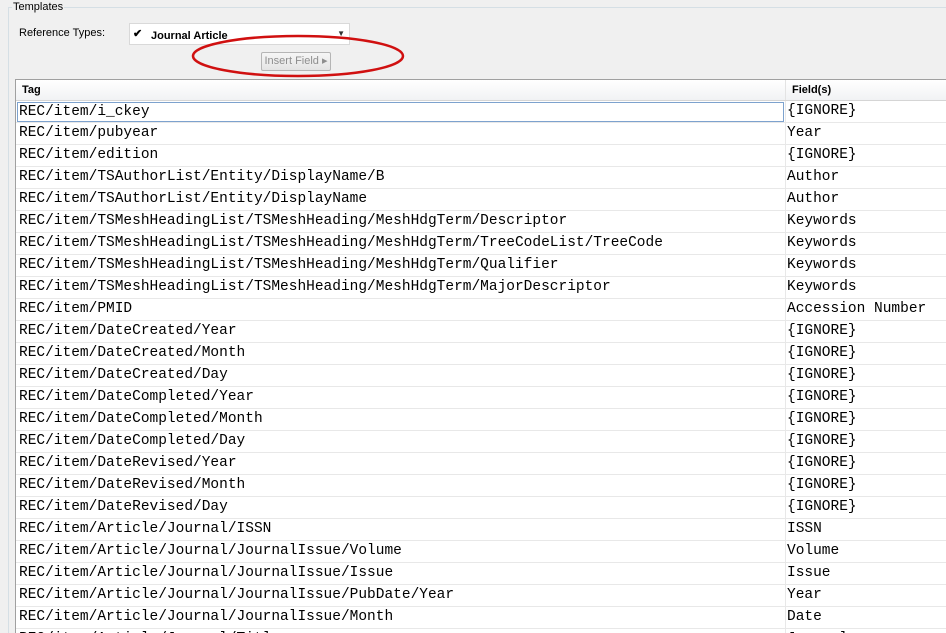 This screenshot has width=946, height=633. Describe the element at coordinates (866, 529) in the screenshot. I see `field-cell: ISSN` at that location.